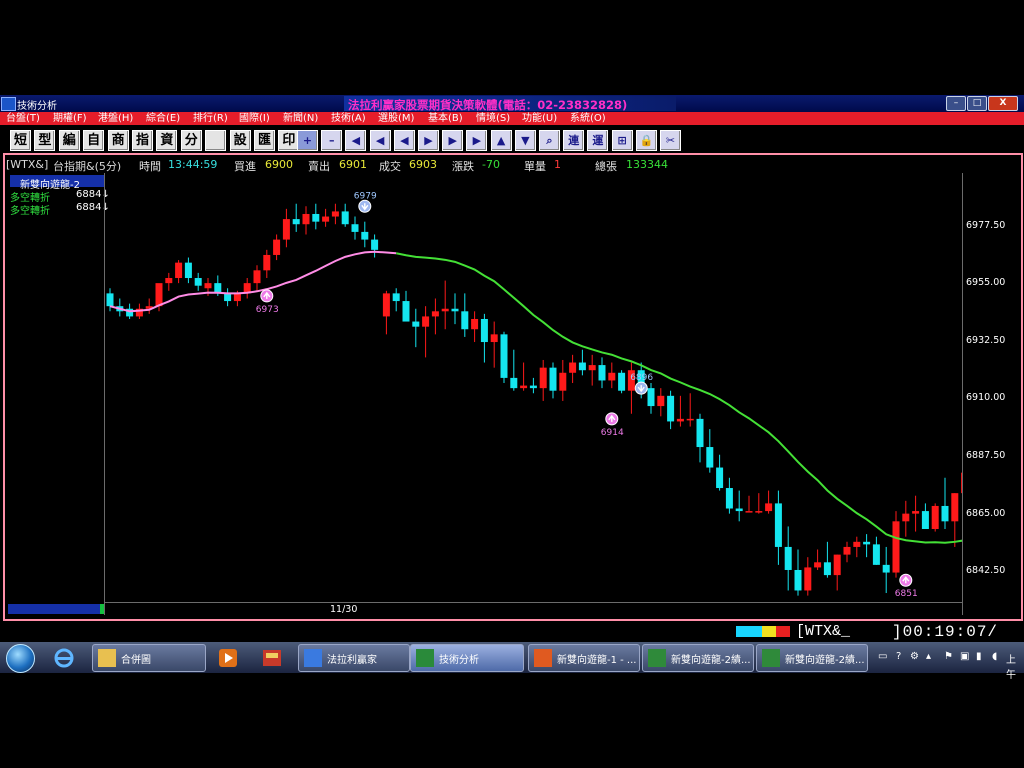  I want to click on toolbar-nav-button: ▼, so click(525, 140).